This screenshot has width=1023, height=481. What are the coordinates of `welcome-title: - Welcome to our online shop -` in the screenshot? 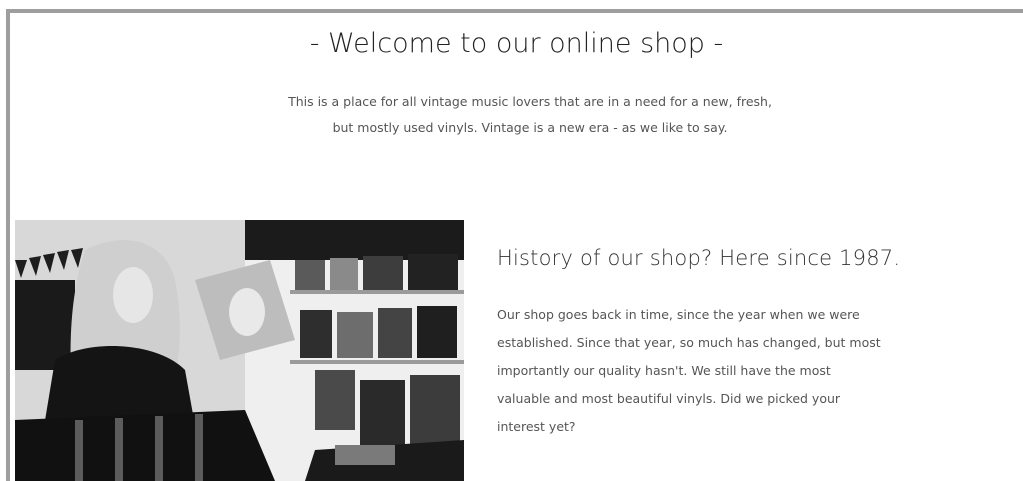 It's located at (516, 43).